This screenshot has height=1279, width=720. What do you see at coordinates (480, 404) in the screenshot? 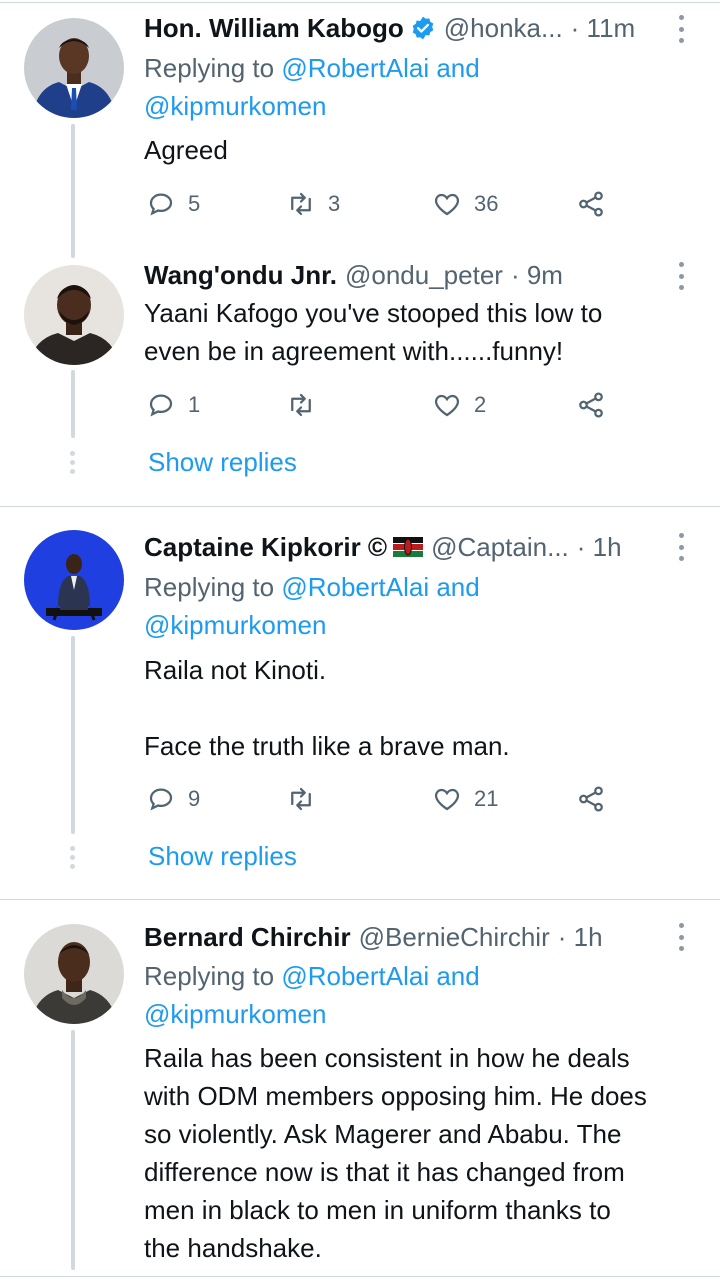
I see `like-count: 2` at bounding box center [480, 404].